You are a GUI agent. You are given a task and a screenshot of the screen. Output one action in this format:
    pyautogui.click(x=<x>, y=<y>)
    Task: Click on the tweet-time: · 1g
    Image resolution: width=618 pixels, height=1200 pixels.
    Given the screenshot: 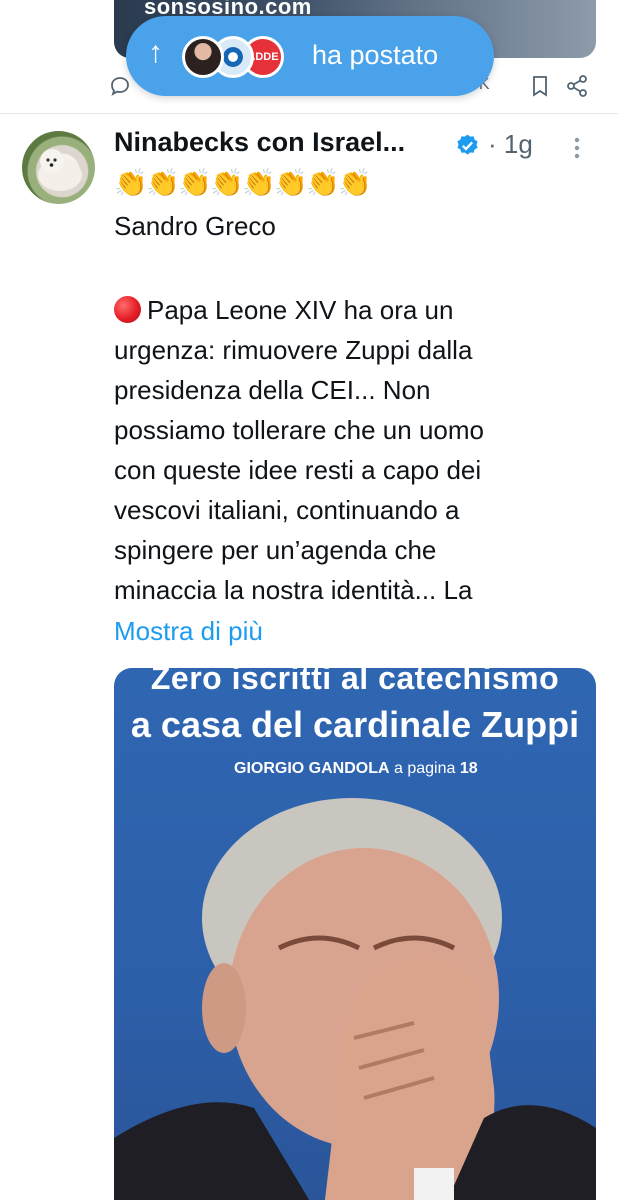 What is the action you would take?
    pyautogui.click(x=510, y=144)
    